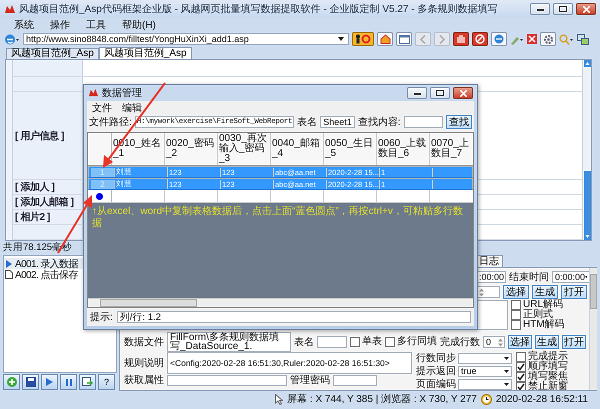 This screenshot has height=409, width=600. What do you see at coordinates (244, 149) in the screenshot?
I see `column-header: 0030_再次 输入_密码 _3` at bounding box center [244, 149].